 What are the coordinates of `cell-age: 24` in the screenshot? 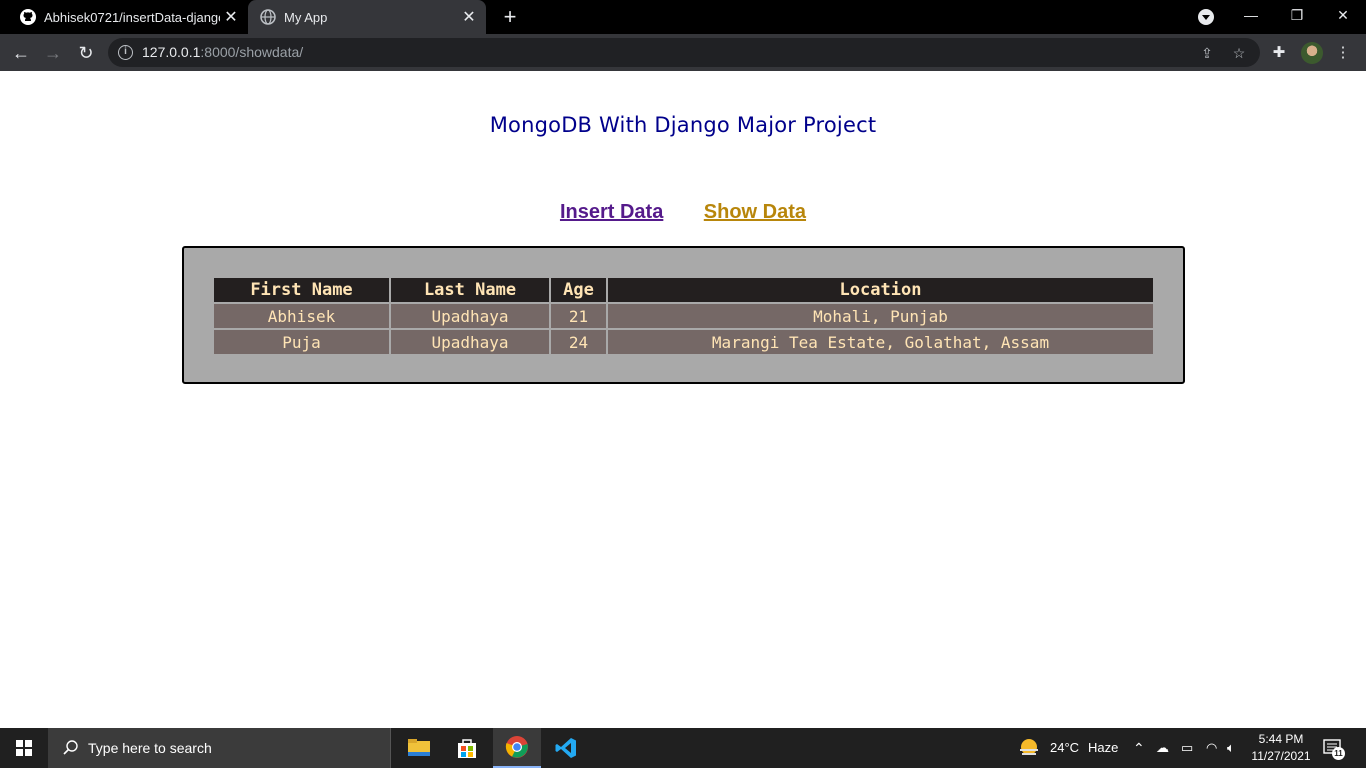 It's located at (578, 342).